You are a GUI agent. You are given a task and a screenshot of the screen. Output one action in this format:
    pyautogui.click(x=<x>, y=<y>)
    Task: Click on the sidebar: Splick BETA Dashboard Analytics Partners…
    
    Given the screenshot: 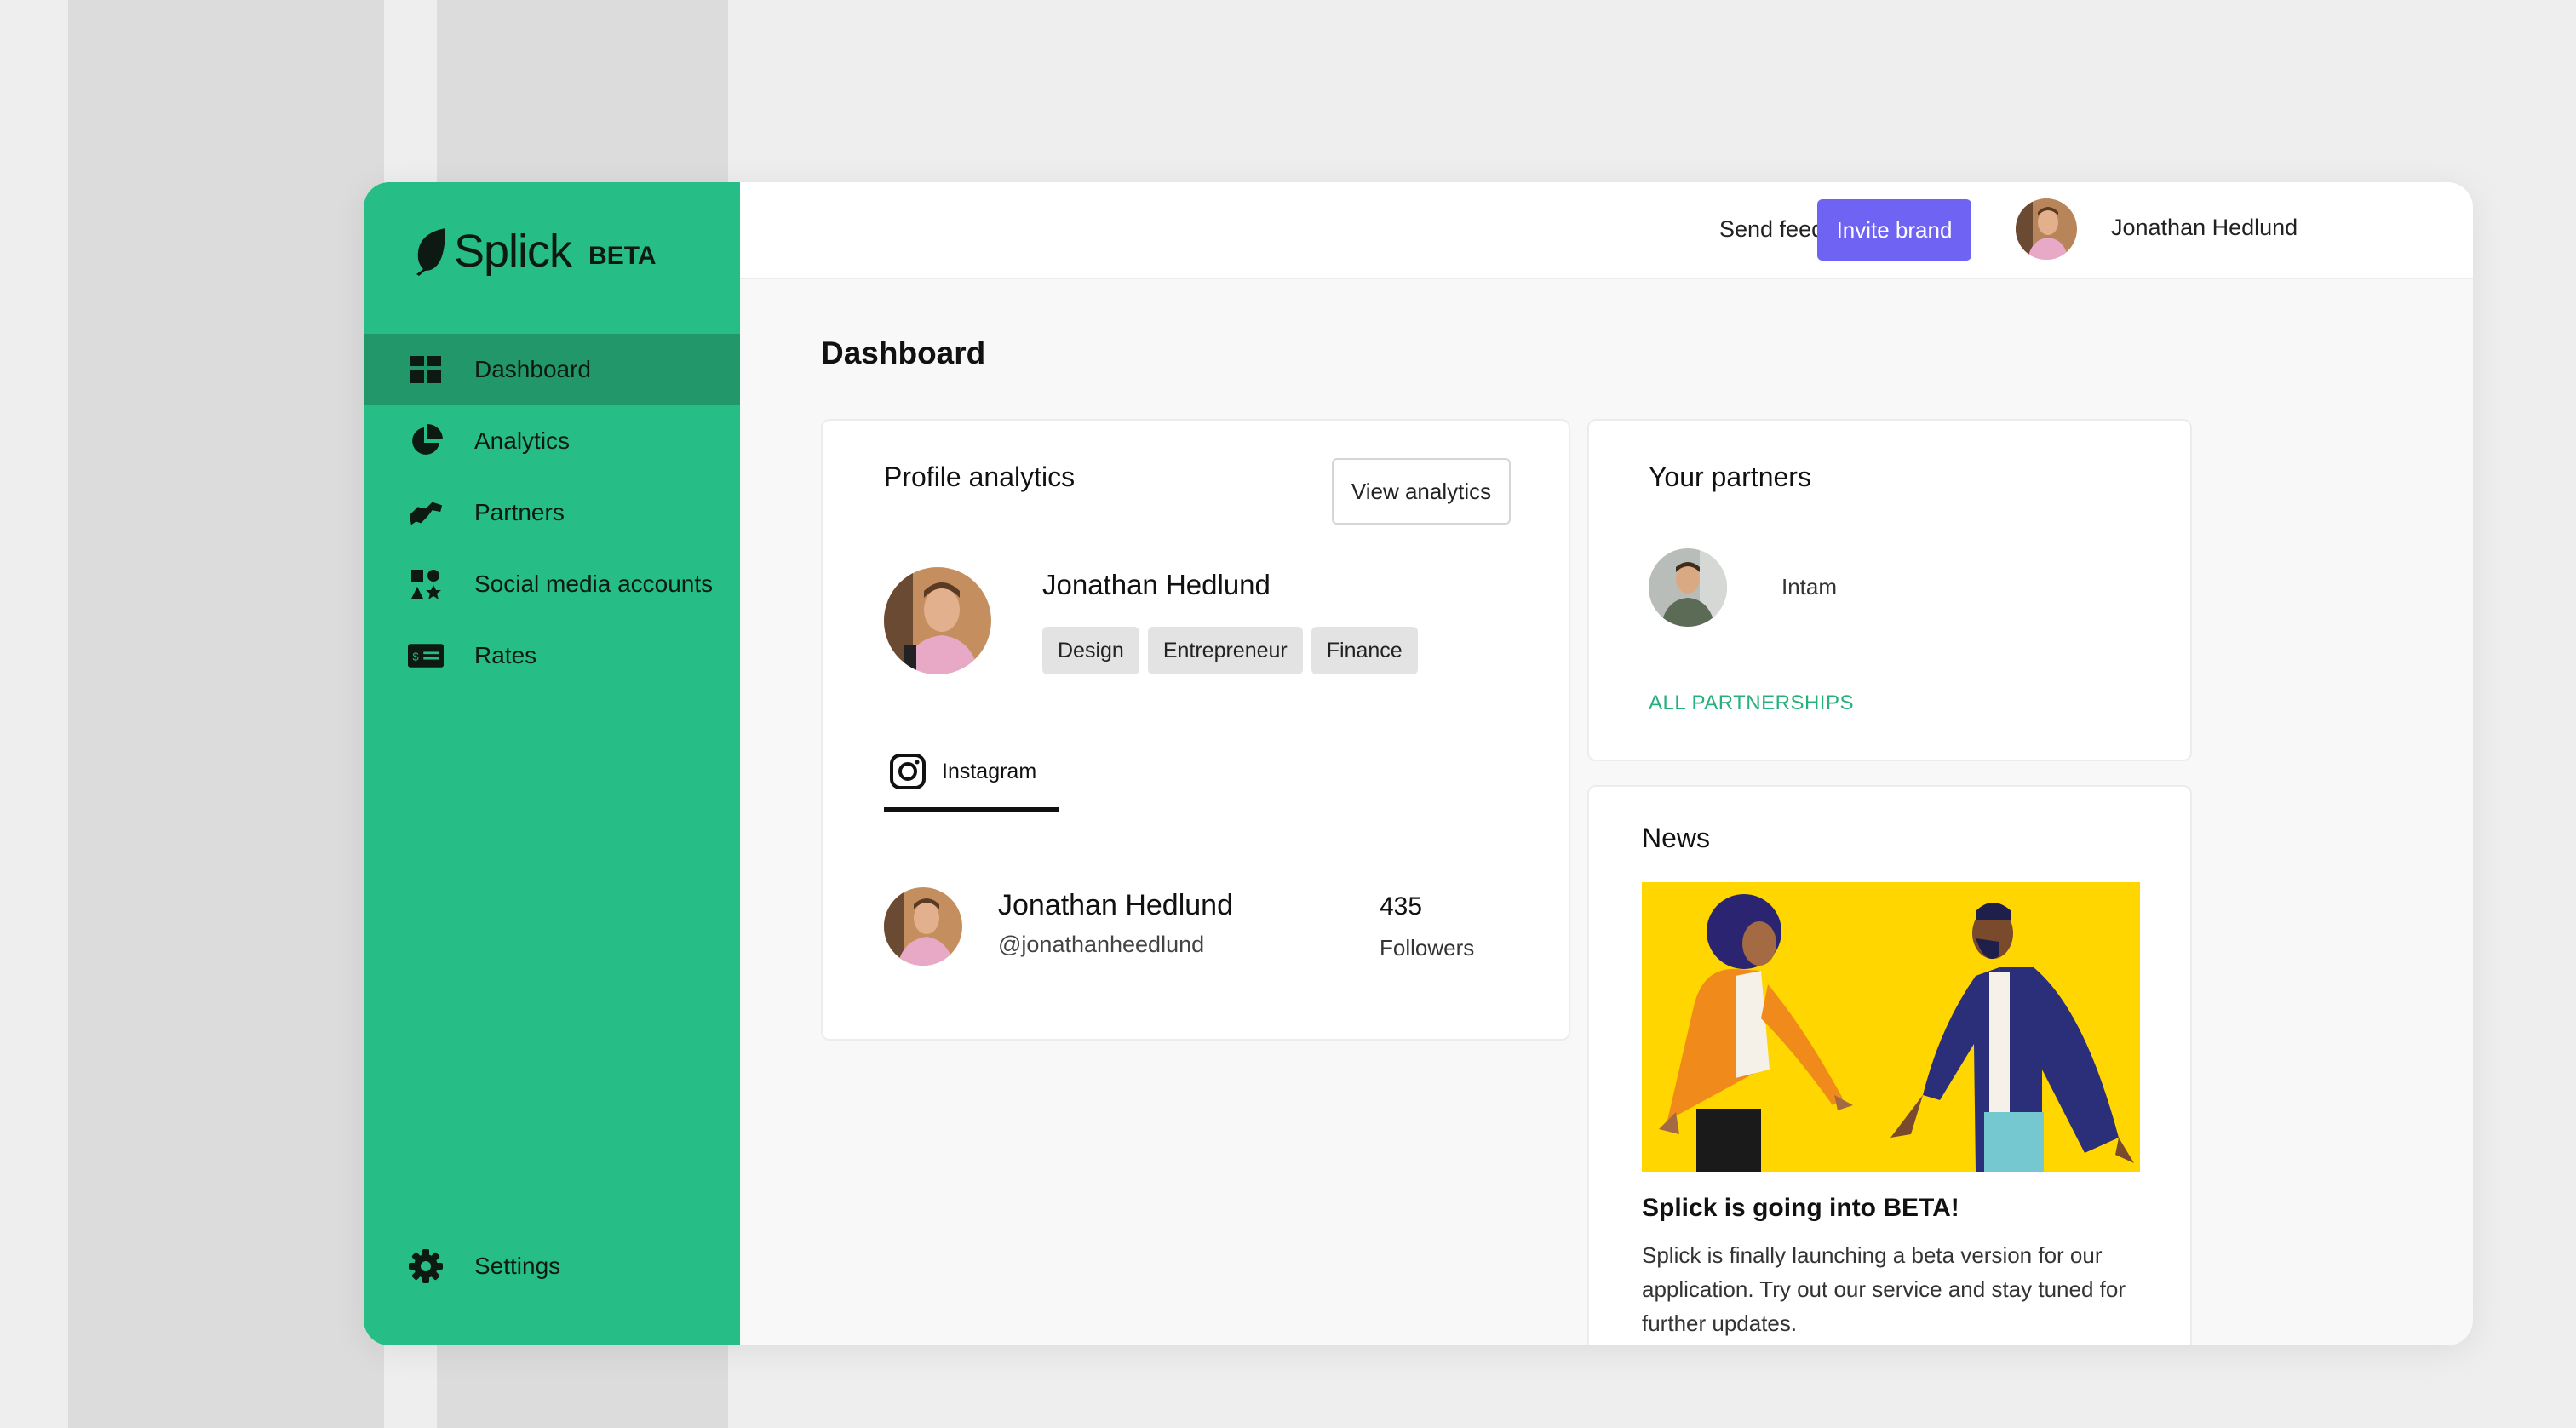 What is the action you would take?
    pyautogui.click(x=552, y=764)
    